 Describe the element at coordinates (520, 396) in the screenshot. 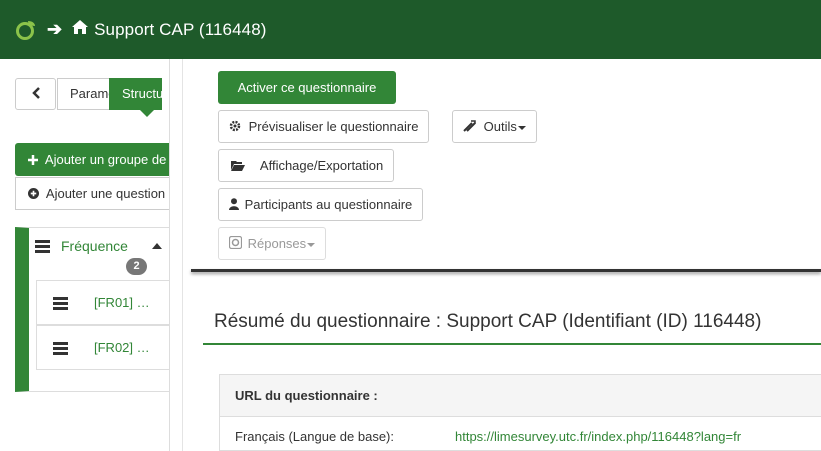

I see `url-panel-header: URL du questionnaire :` at that location.